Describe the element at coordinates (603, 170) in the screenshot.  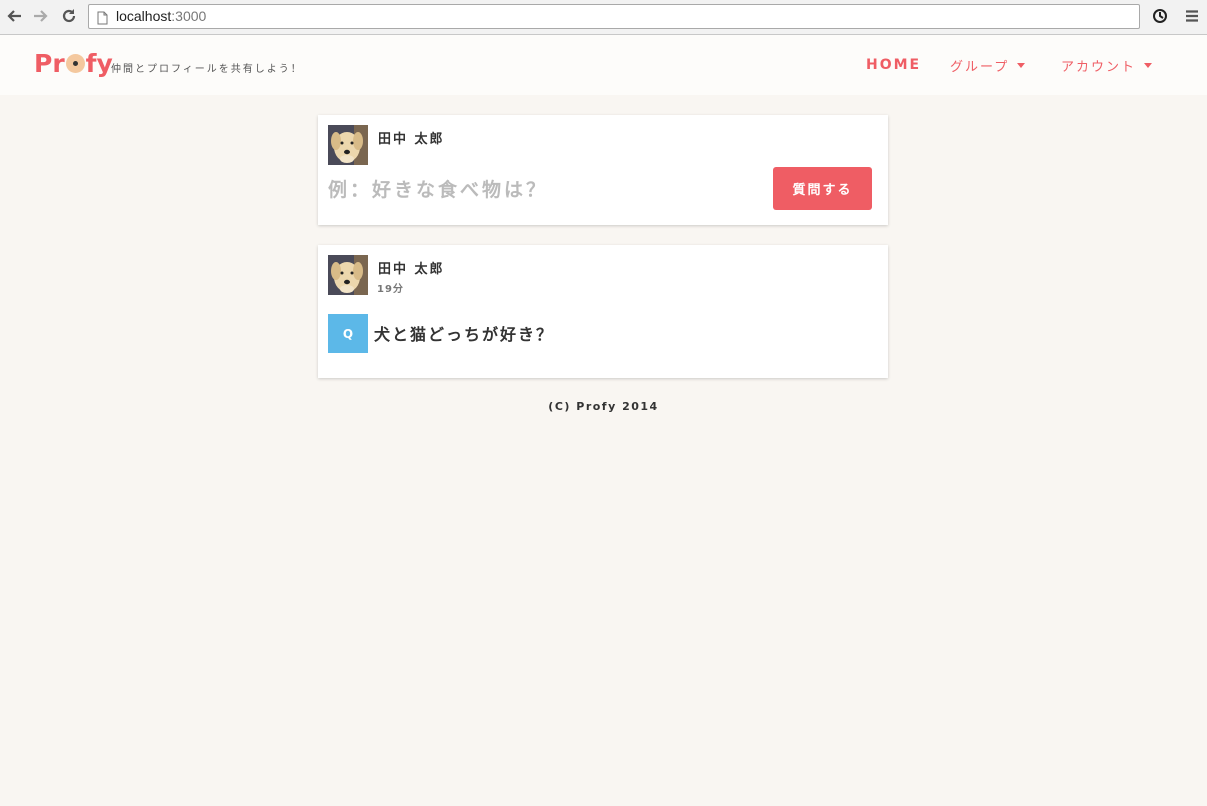
I see `ask-question-card: 田中 太郎 質問する` at that location.